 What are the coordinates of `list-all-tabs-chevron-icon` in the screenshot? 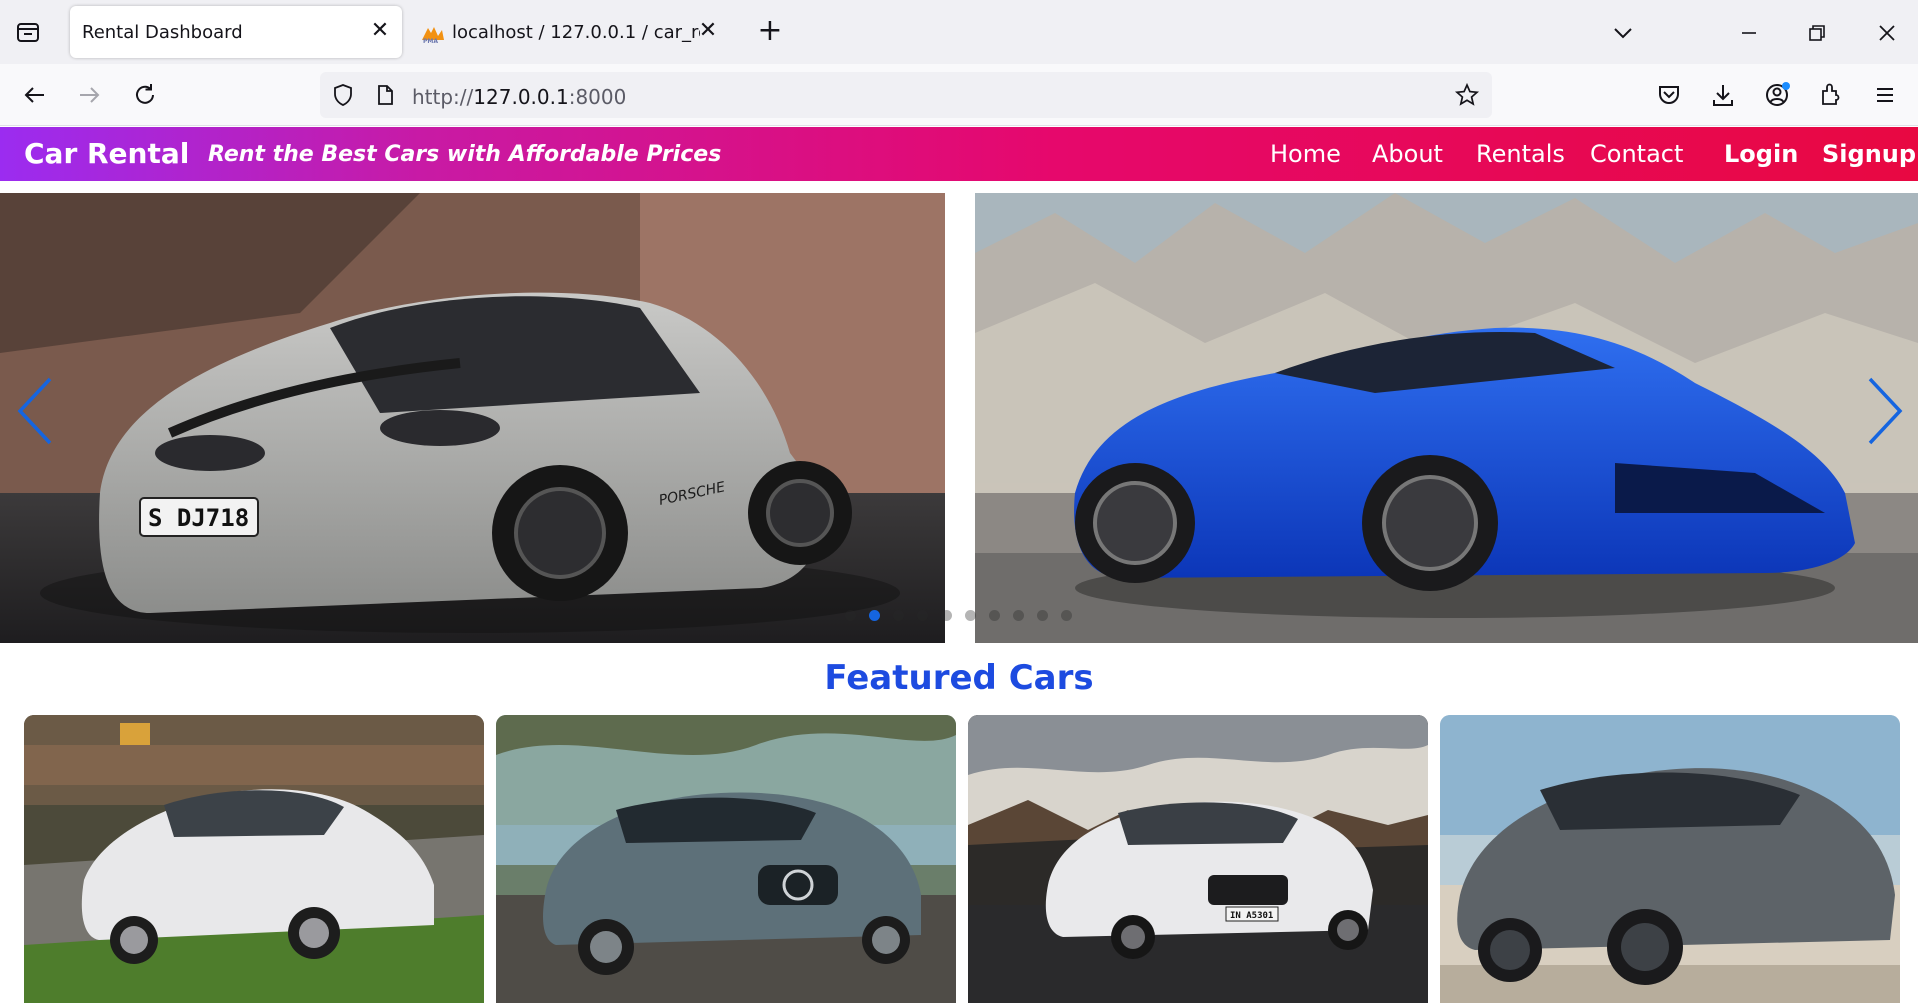 It's located at (1623, 33).